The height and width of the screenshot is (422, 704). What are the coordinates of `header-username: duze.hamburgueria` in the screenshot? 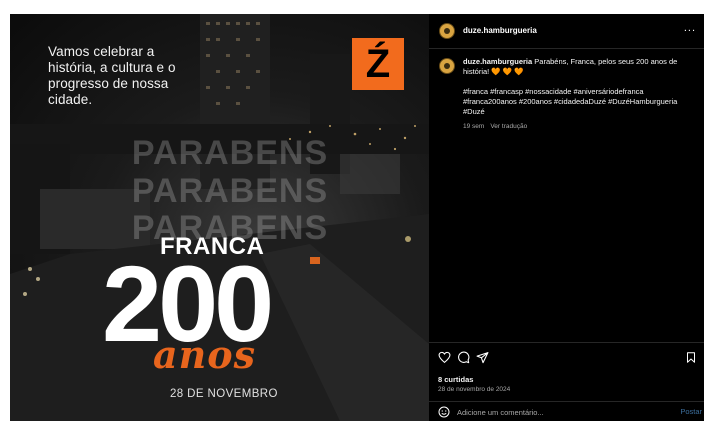 It's located at (500, 30).